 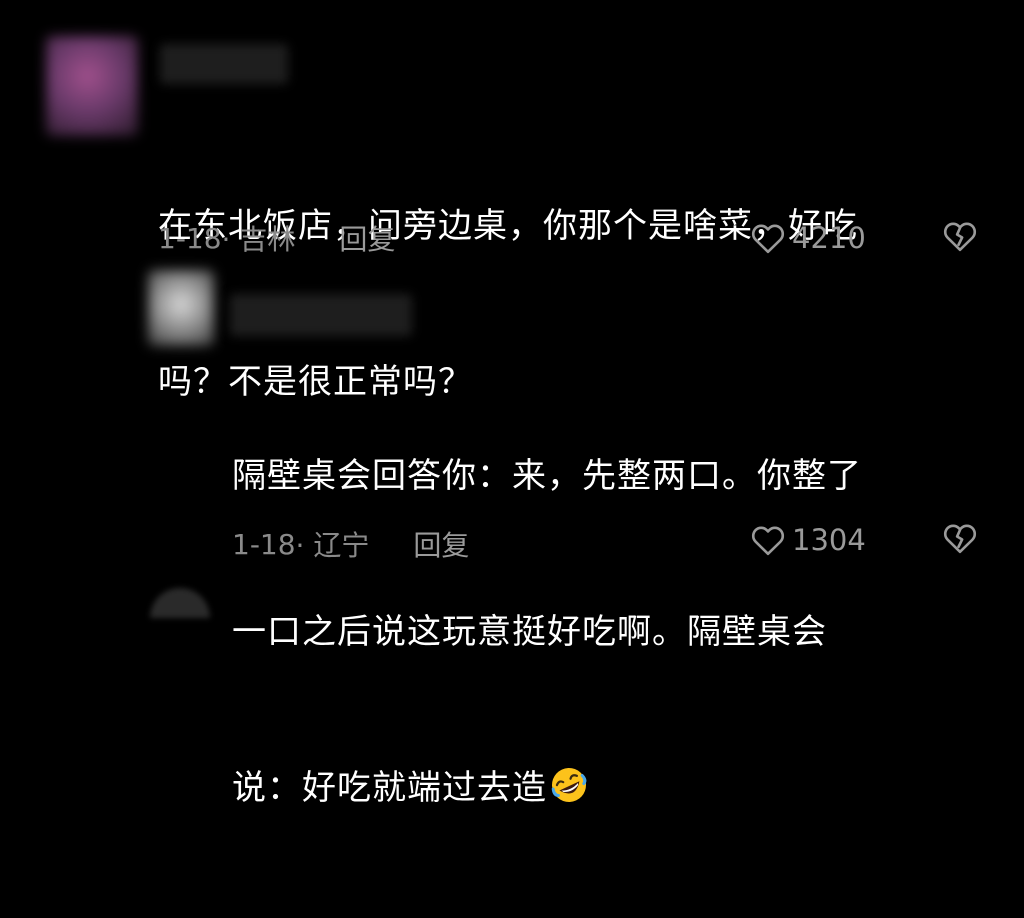 I want to click on rolling-laughing-emoji-icon, so click(x=569, y=785).